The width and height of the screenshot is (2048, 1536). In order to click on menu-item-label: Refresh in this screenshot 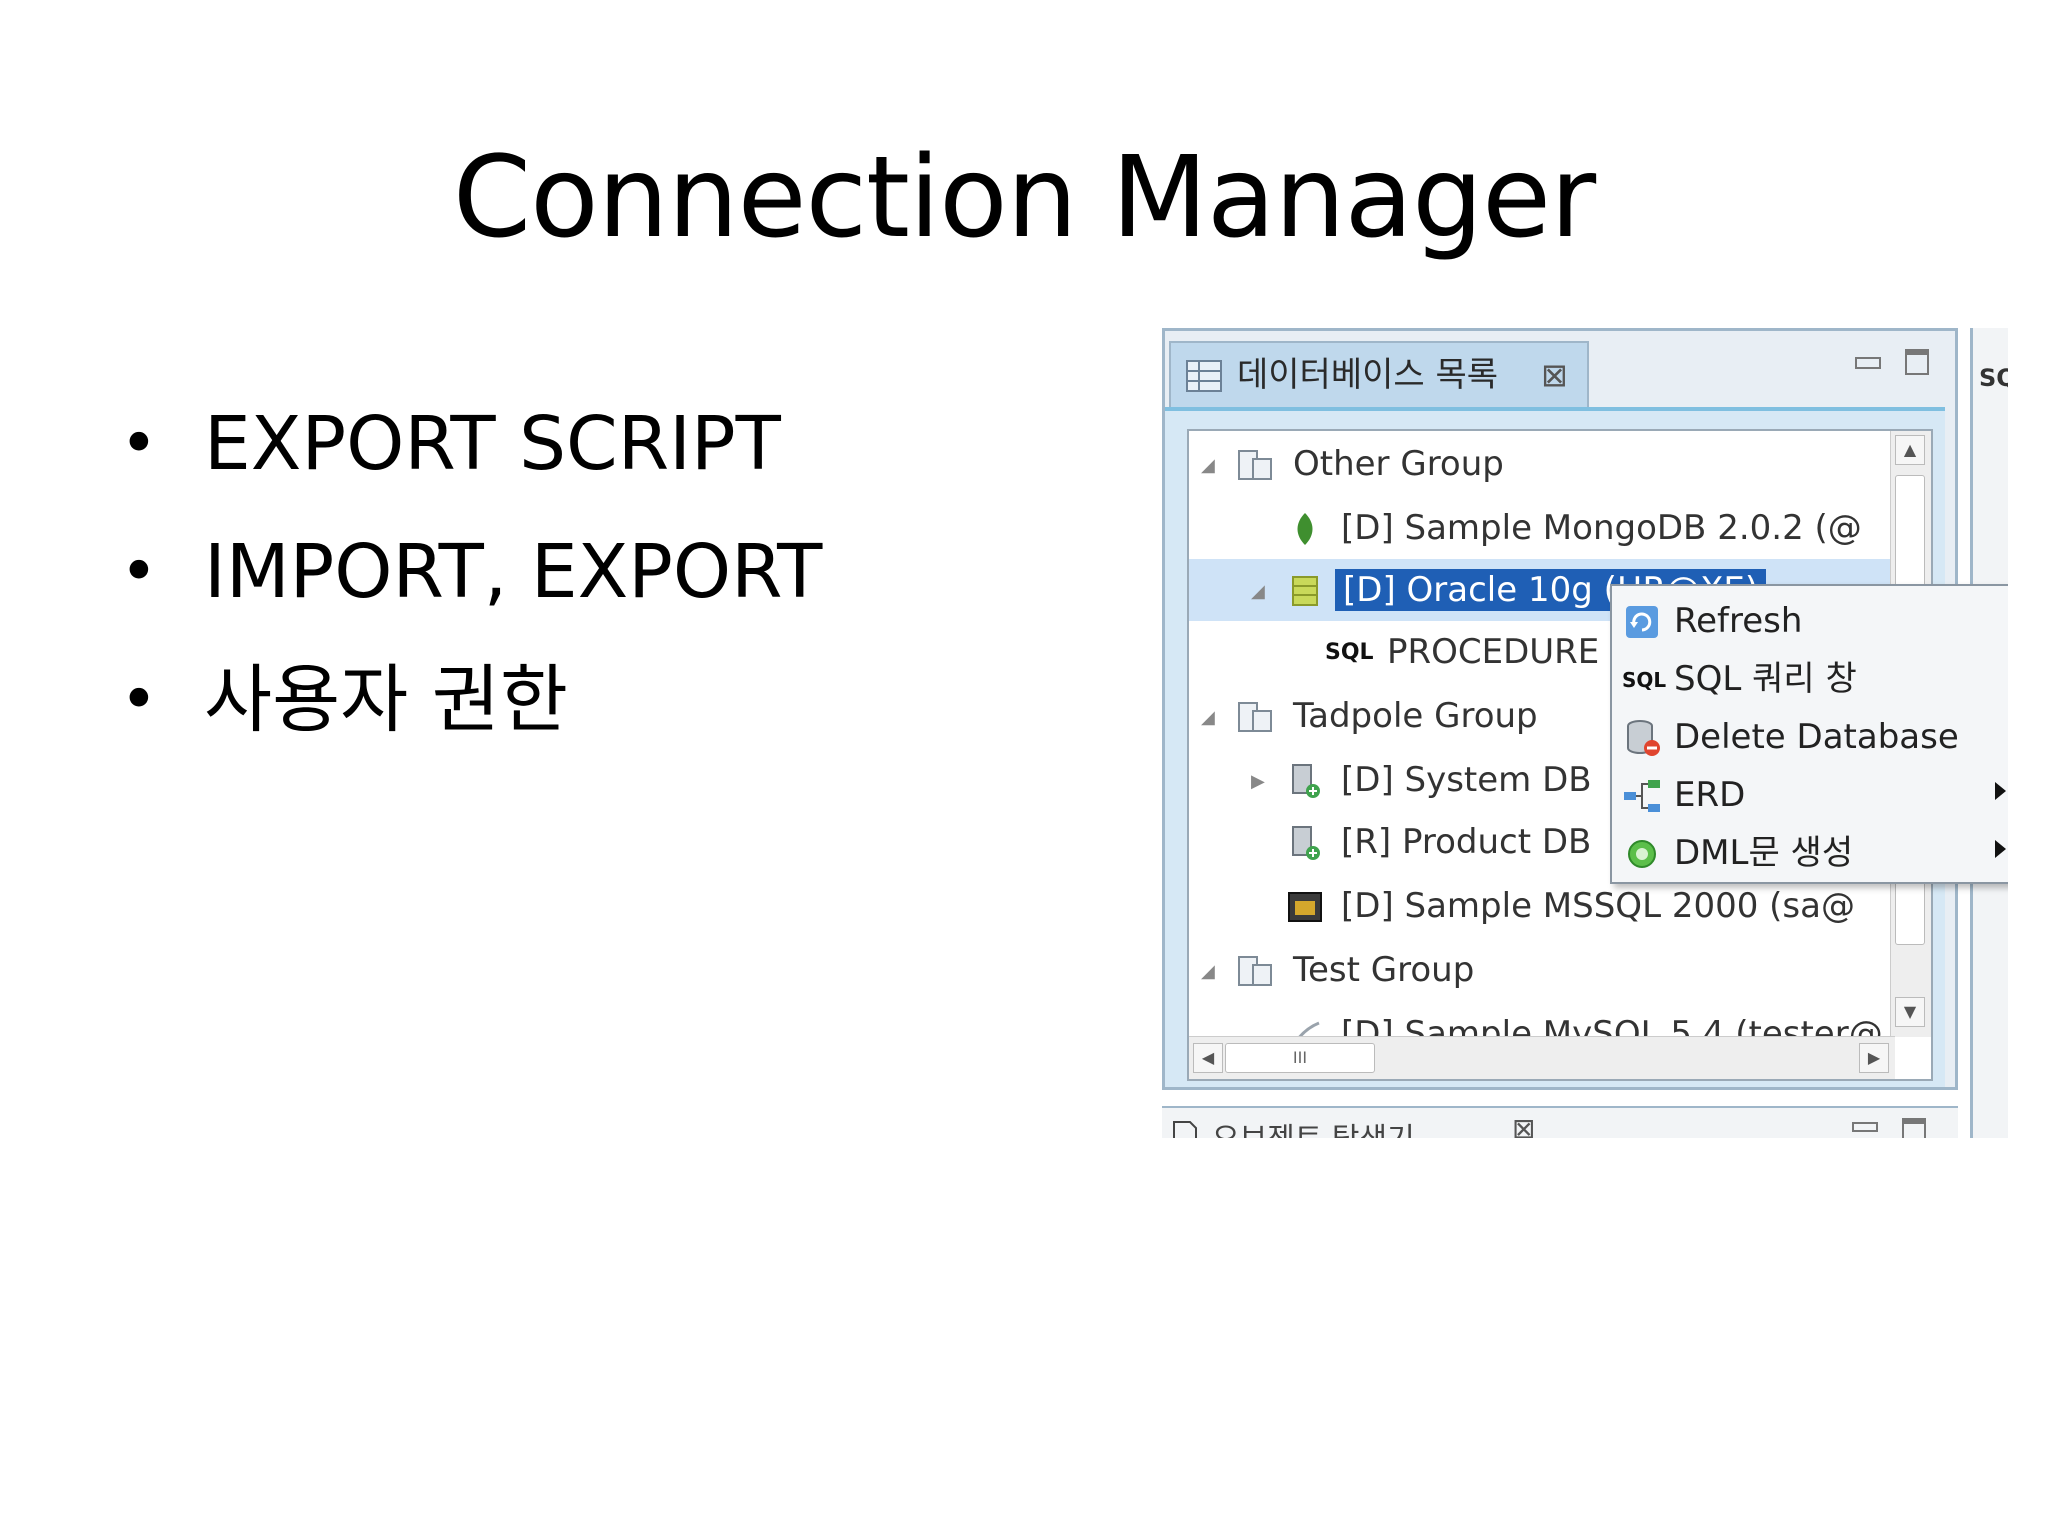, I will do `click(1738, 621)`.